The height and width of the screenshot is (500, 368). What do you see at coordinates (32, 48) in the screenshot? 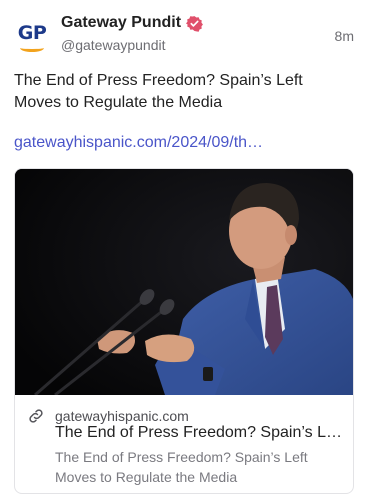
I see `logo-swoosh-icon` at bounding box center [32, 48].